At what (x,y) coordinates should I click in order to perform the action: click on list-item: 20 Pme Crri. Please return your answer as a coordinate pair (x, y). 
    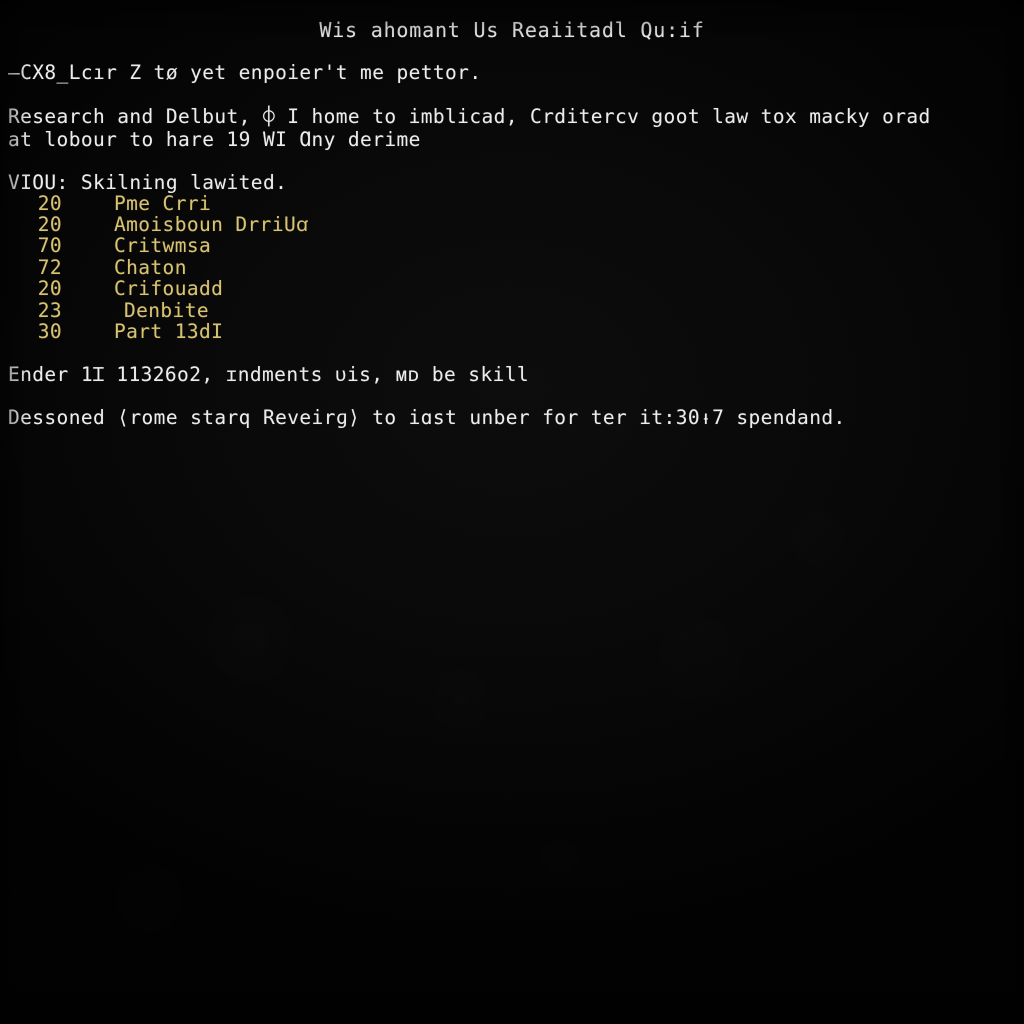
    Looking at the image, I should click on (105, 203).